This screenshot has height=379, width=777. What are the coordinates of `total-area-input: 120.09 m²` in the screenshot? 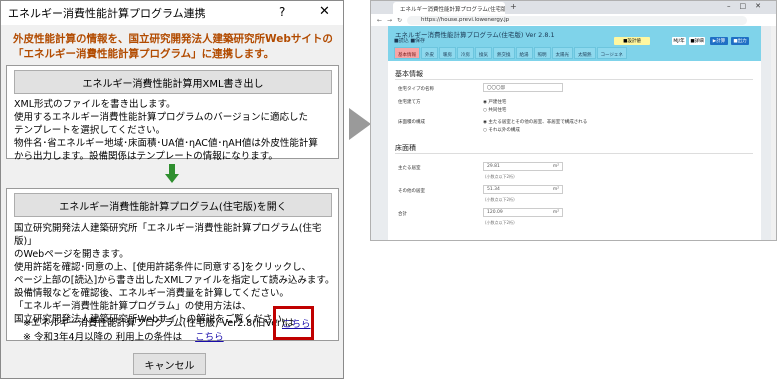 It's located at (523, 212).